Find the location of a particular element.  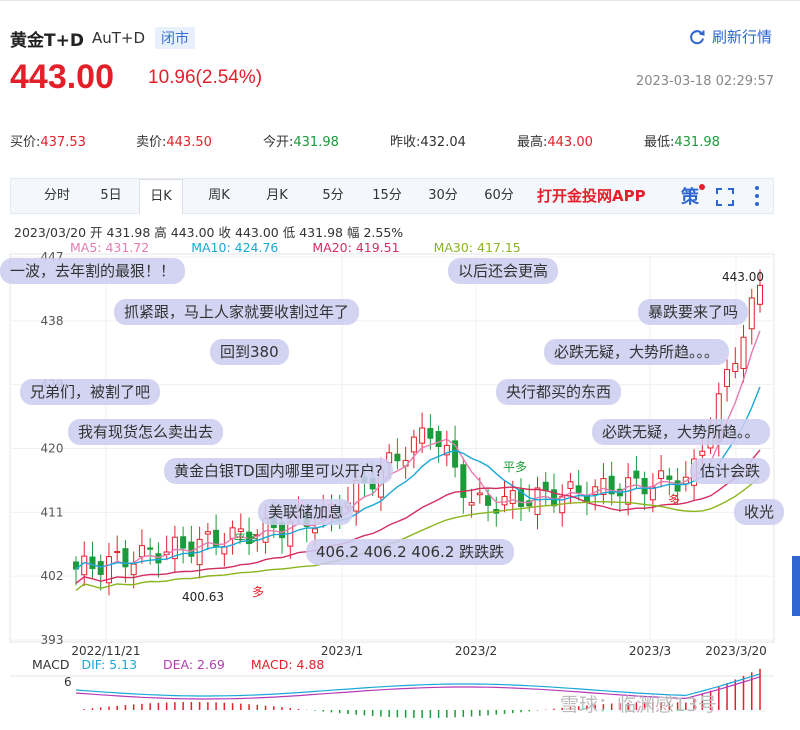

fullscreen-icon is located at coordinates (725, 197).